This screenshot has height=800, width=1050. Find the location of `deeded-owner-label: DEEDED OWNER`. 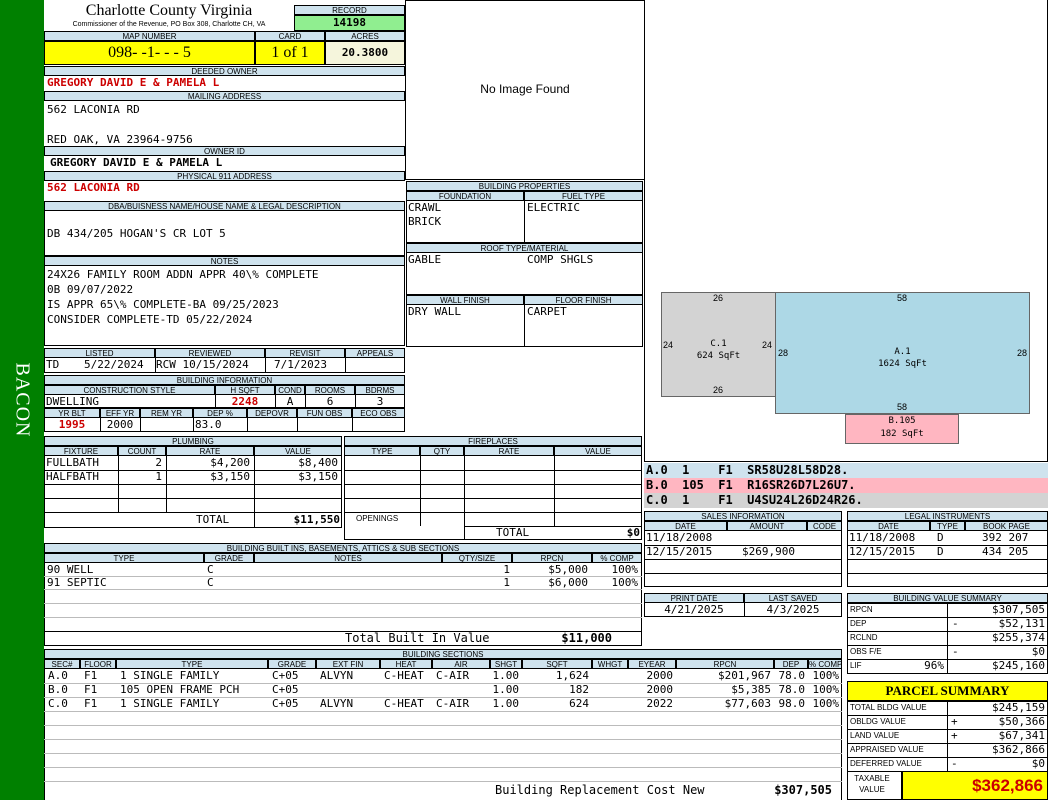

deeded-owner-label: DEEDED OWNER is located at coordinates (224, 71).